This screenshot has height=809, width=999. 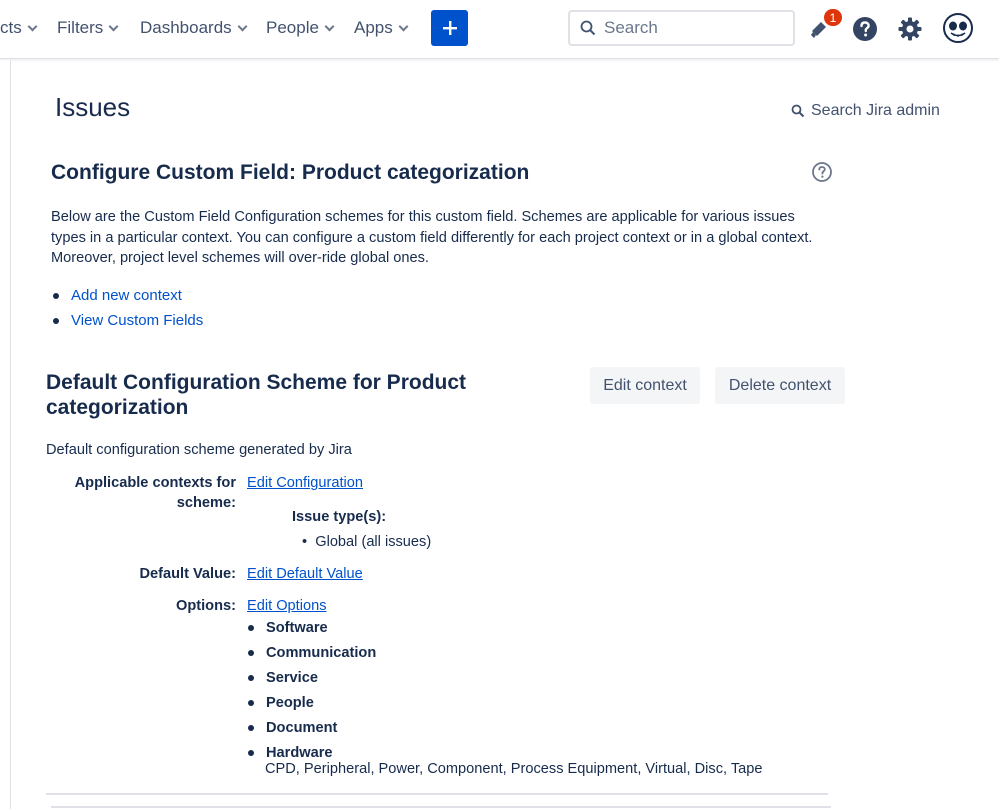 I want to click on list-item: Add new context, so click(x=127, y=295).